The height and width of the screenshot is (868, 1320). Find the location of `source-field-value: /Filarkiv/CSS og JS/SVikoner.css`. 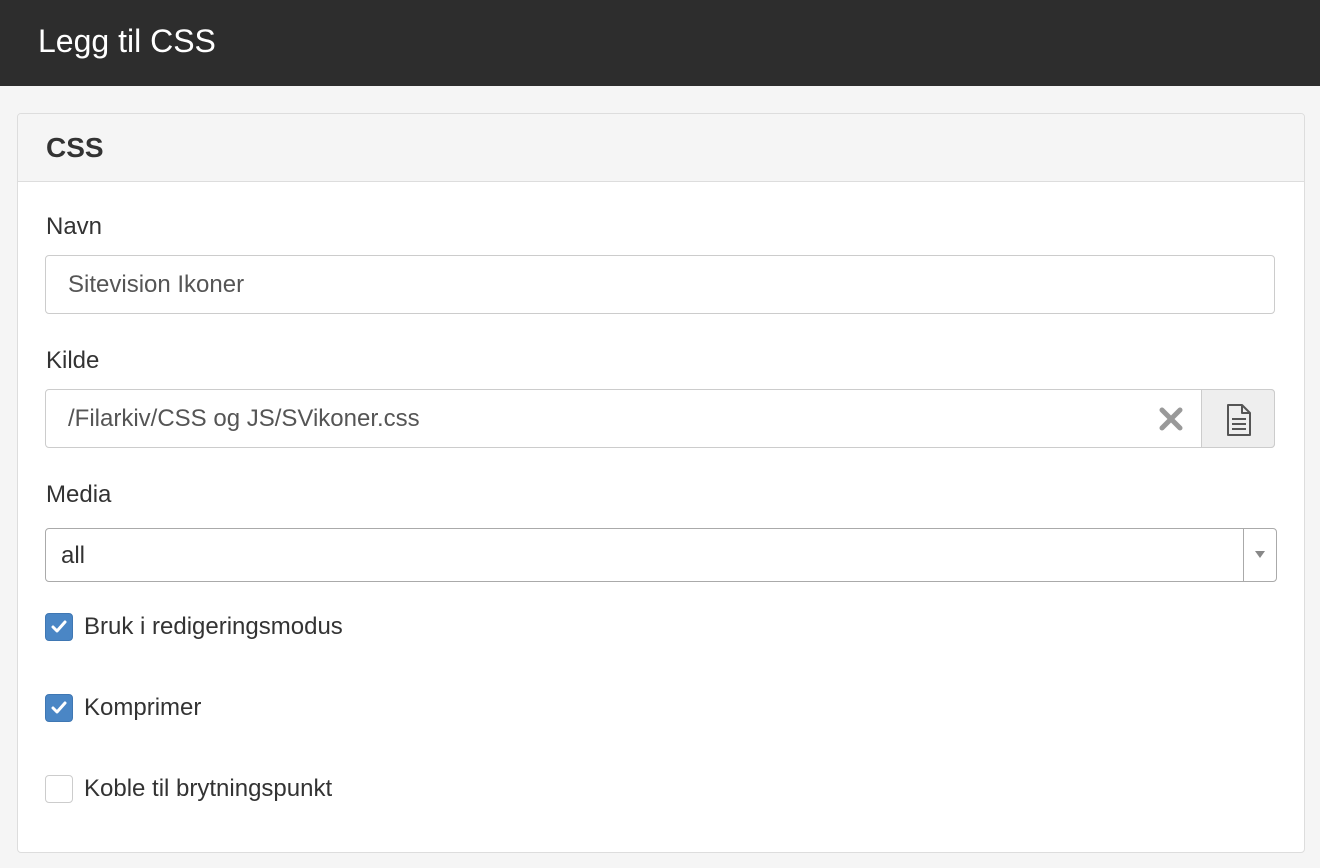

source-field-value: /Filarkiv/CSS og JS/SVikoner.css is located at coordinates (244, 418).